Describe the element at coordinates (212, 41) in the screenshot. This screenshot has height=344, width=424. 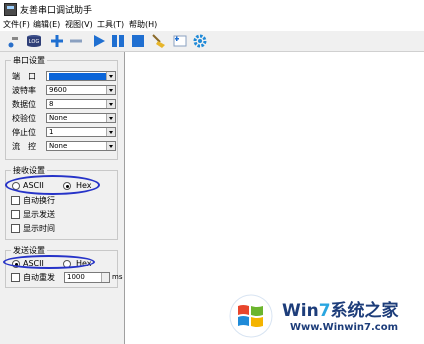
I see `toolbar: LOG` at that location.